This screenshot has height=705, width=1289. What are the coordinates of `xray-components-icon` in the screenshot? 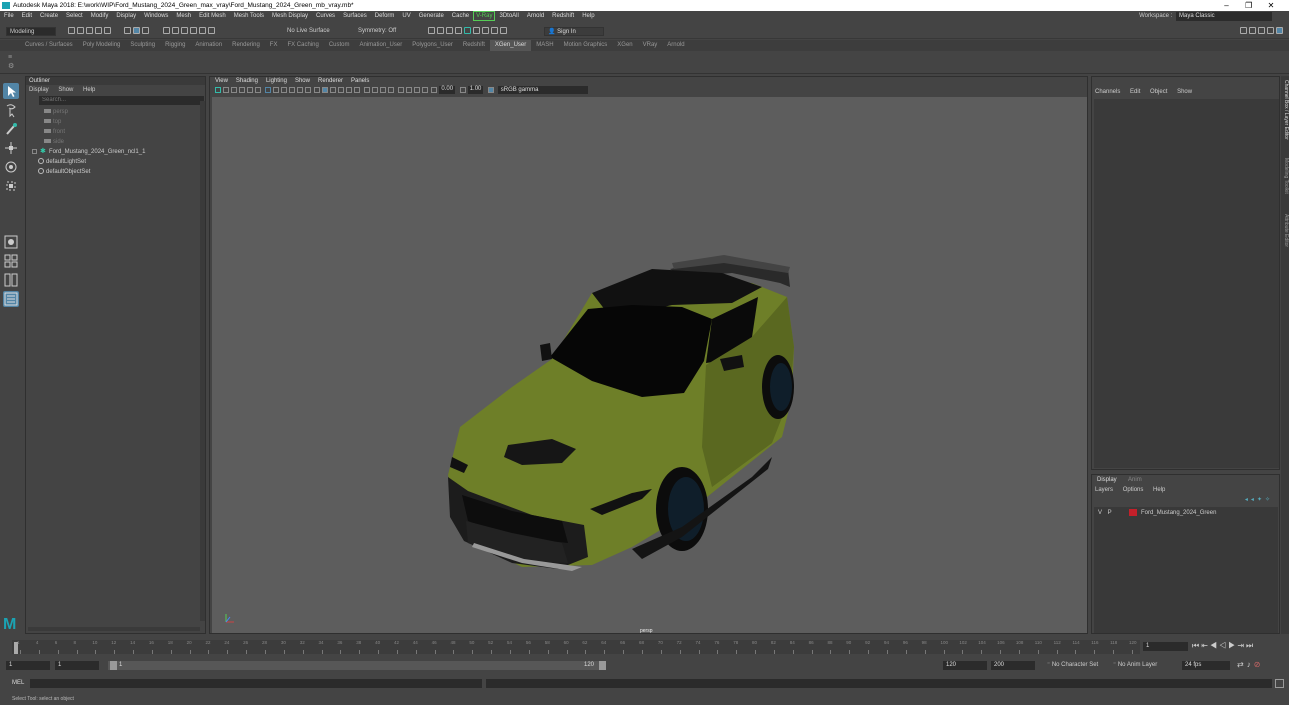 It's located at (424, 90).